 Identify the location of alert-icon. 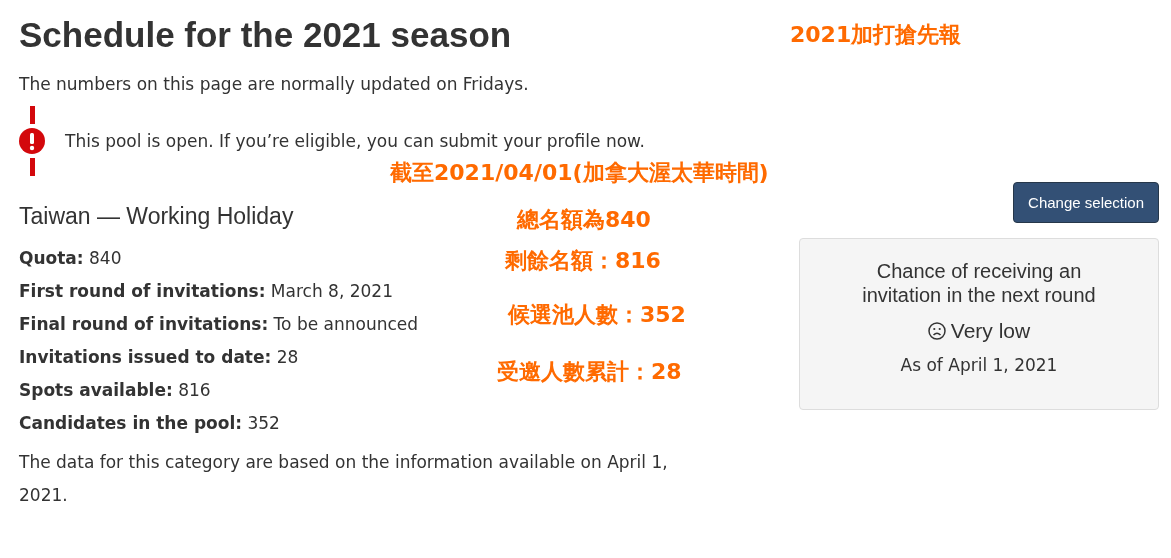
(32, 141).